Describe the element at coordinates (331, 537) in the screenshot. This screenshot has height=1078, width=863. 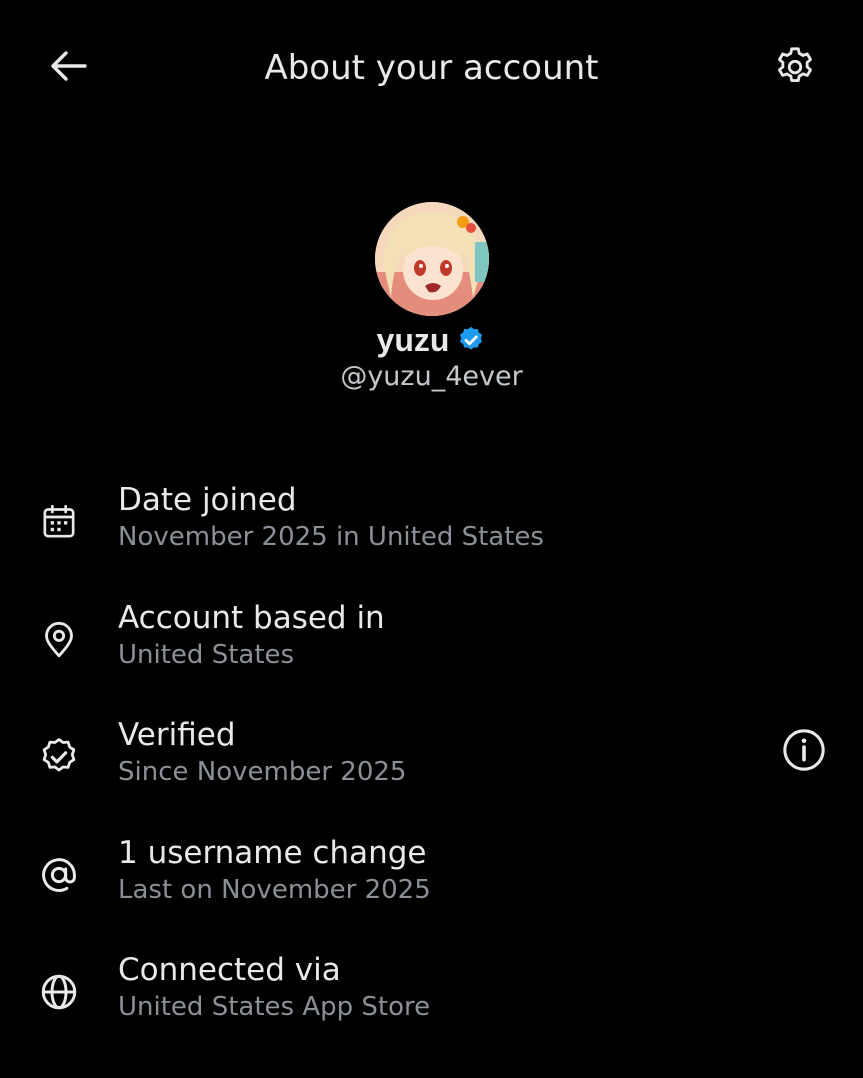
I see `row-subtitle: November 2025 in United States` at that location.